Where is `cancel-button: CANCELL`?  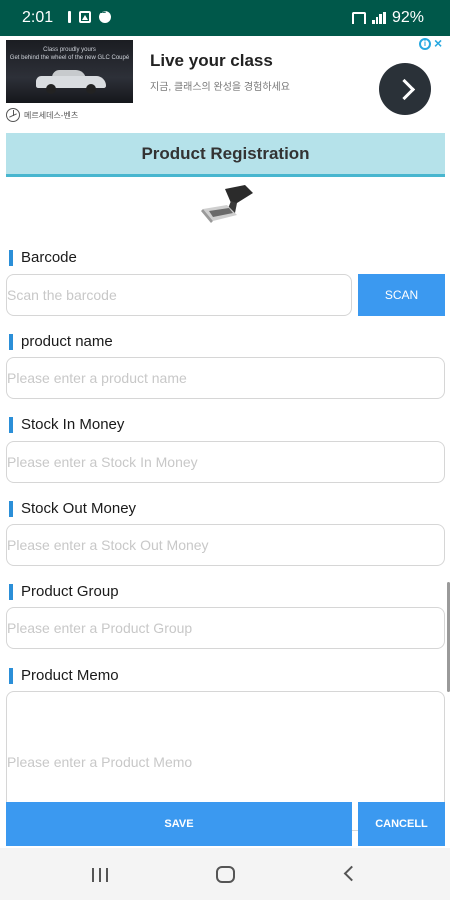
cancel-button: CANCELL is located at coordinates (401, 824).